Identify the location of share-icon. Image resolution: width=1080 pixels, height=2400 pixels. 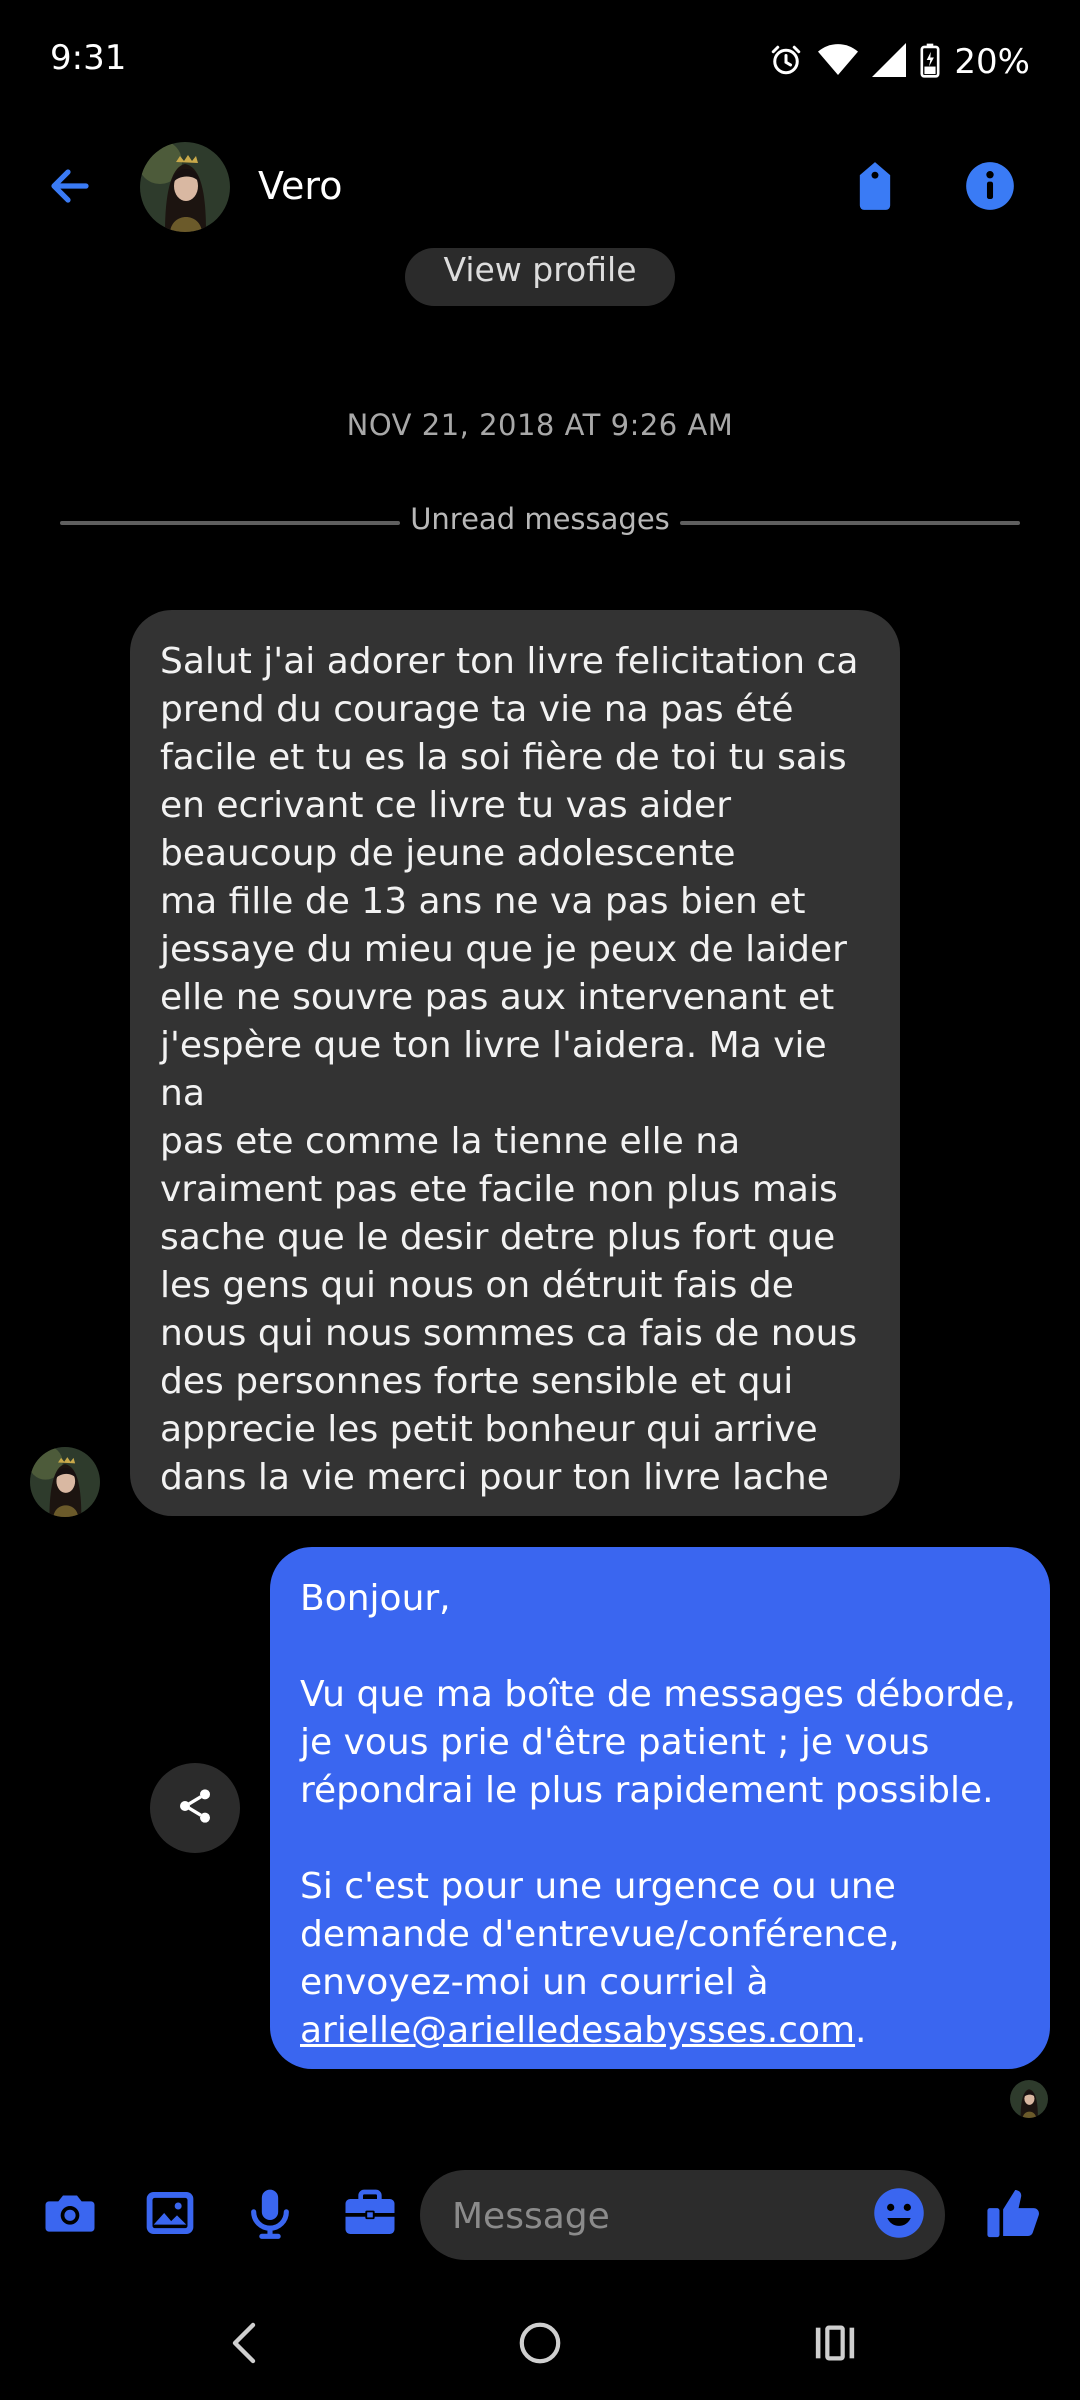
(195, 1808).